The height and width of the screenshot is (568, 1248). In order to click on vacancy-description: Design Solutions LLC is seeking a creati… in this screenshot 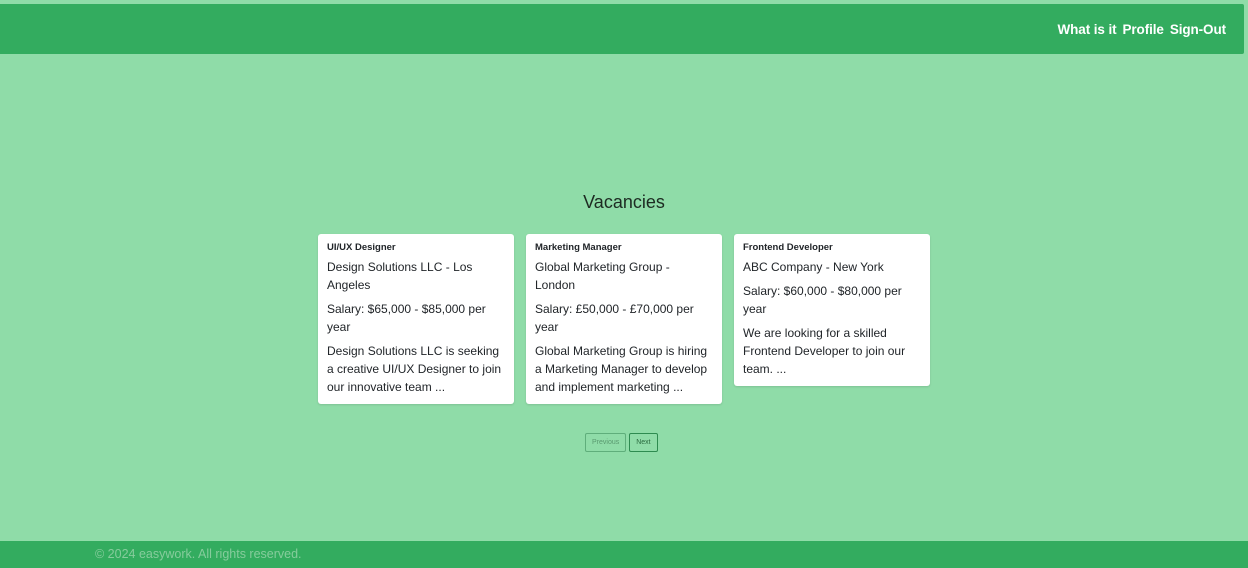, I will do `click(414, 369)`.